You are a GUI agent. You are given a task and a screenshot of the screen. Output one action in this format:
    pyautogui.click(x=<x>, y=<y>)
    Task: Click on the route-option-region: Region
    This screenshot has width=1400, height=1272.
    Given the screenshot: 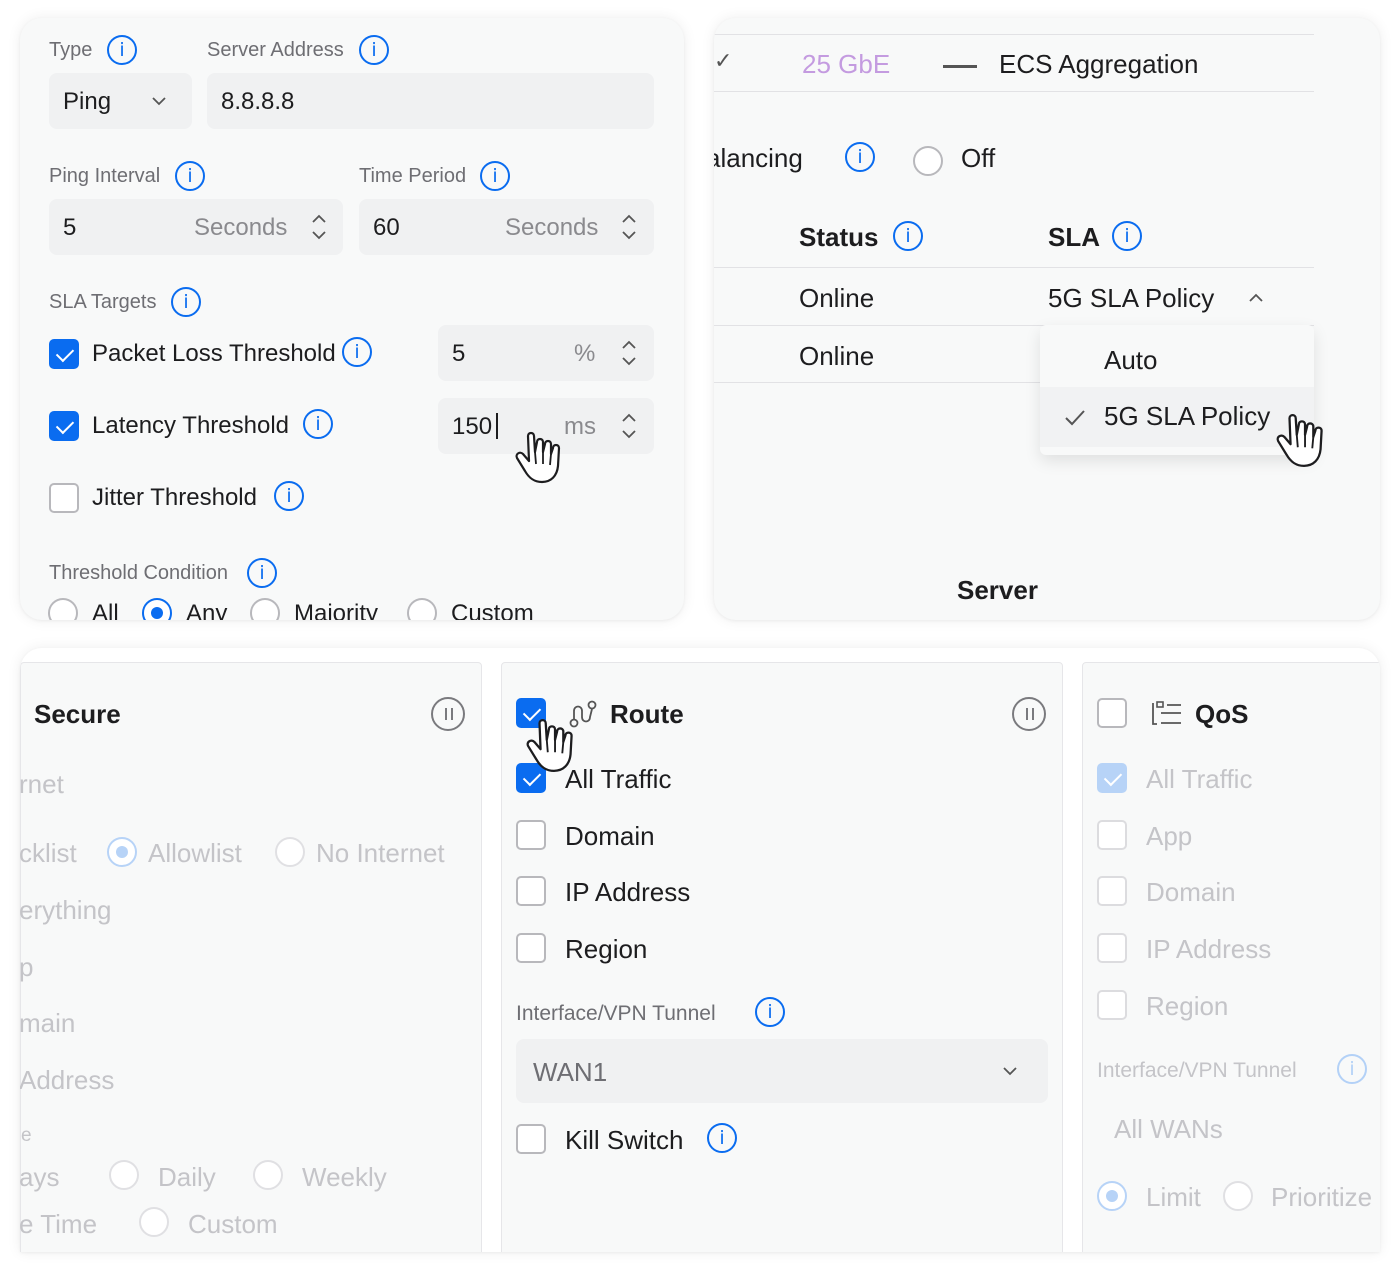 What is the action you would take?
    pyautogui.click(x=606, y=949)
    